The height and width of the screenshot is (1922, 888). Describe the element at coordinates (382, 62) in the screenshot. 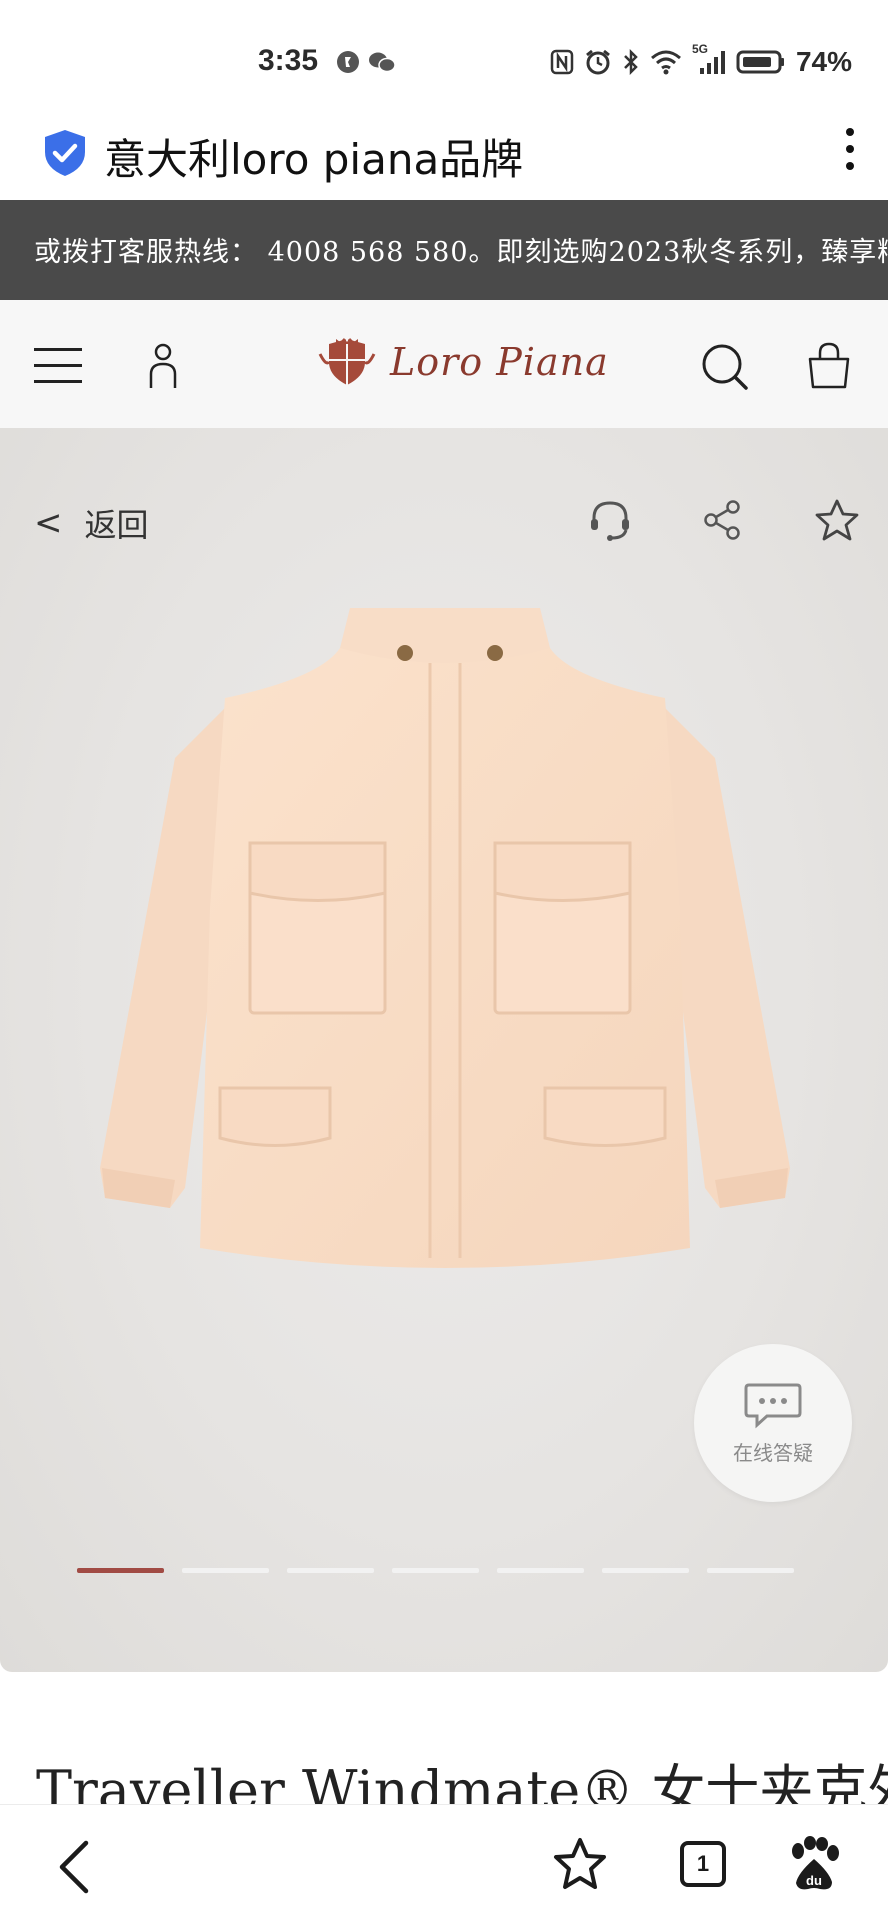

I see `wechat-icon` at that location.